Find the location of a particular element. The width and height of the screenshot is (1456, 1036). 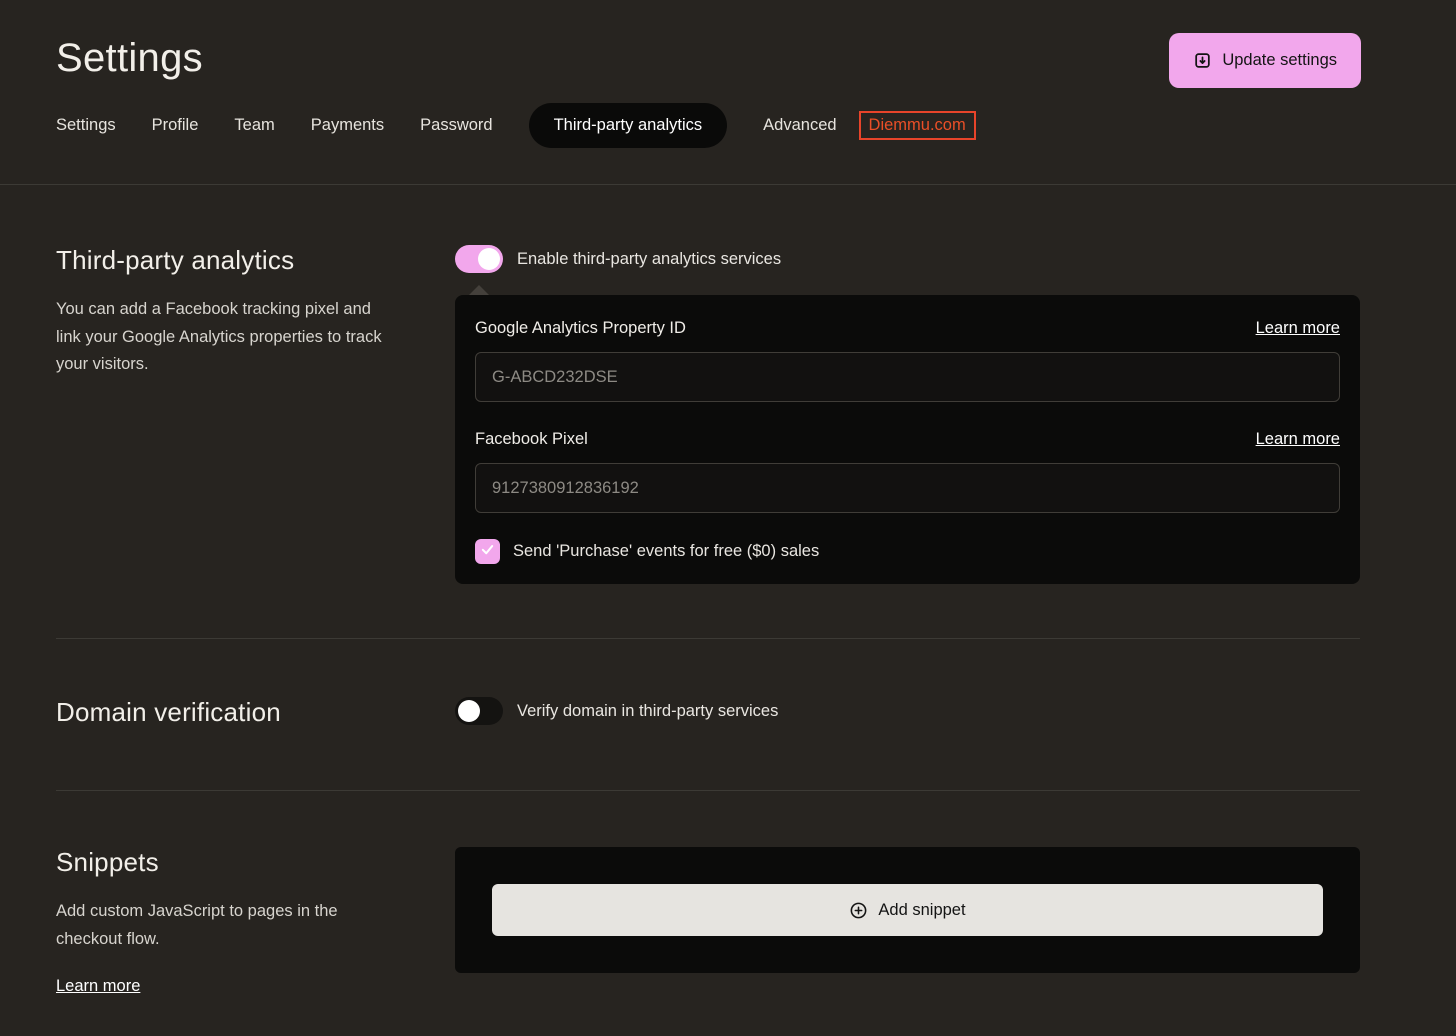

snippets-panel: Add snippet is located at coordinates (907, 910).